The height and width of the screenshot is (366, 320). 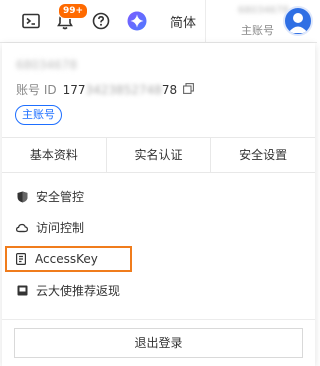 I want to click on key-card-icon, so click(x=21, y=259).